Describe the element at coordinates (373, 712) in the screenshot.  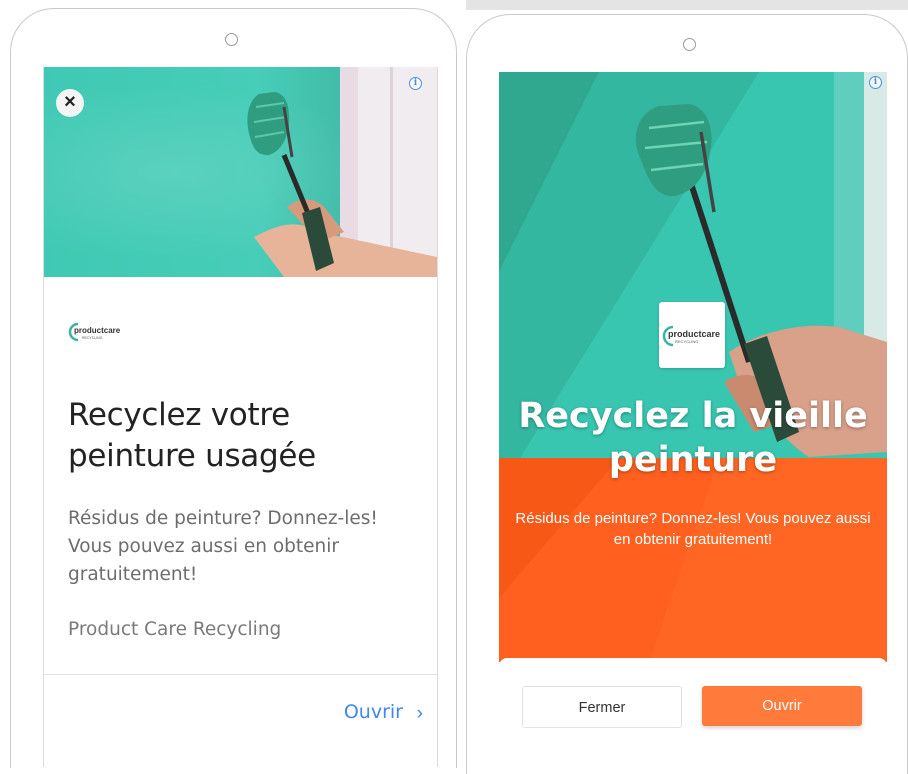
I see `open-link: Ouvrir` at that location.